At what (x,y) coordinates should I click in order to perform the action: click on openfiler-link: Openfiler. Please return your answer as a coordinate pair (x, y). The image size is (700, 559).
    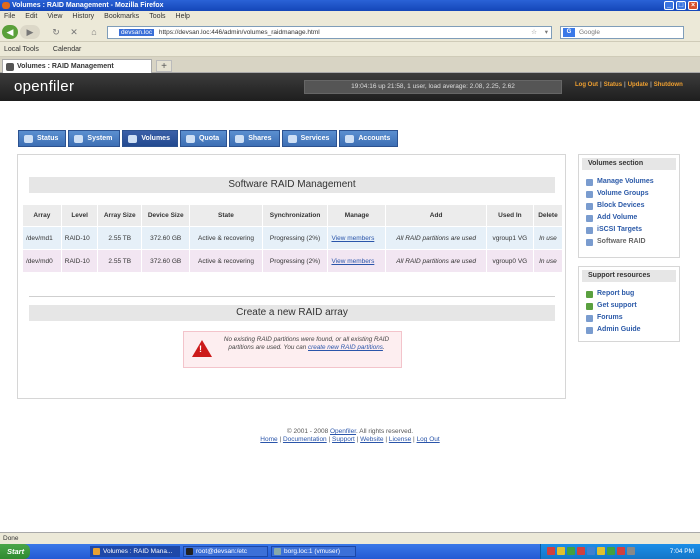
    Looking at the image, I should click on (343, 431).